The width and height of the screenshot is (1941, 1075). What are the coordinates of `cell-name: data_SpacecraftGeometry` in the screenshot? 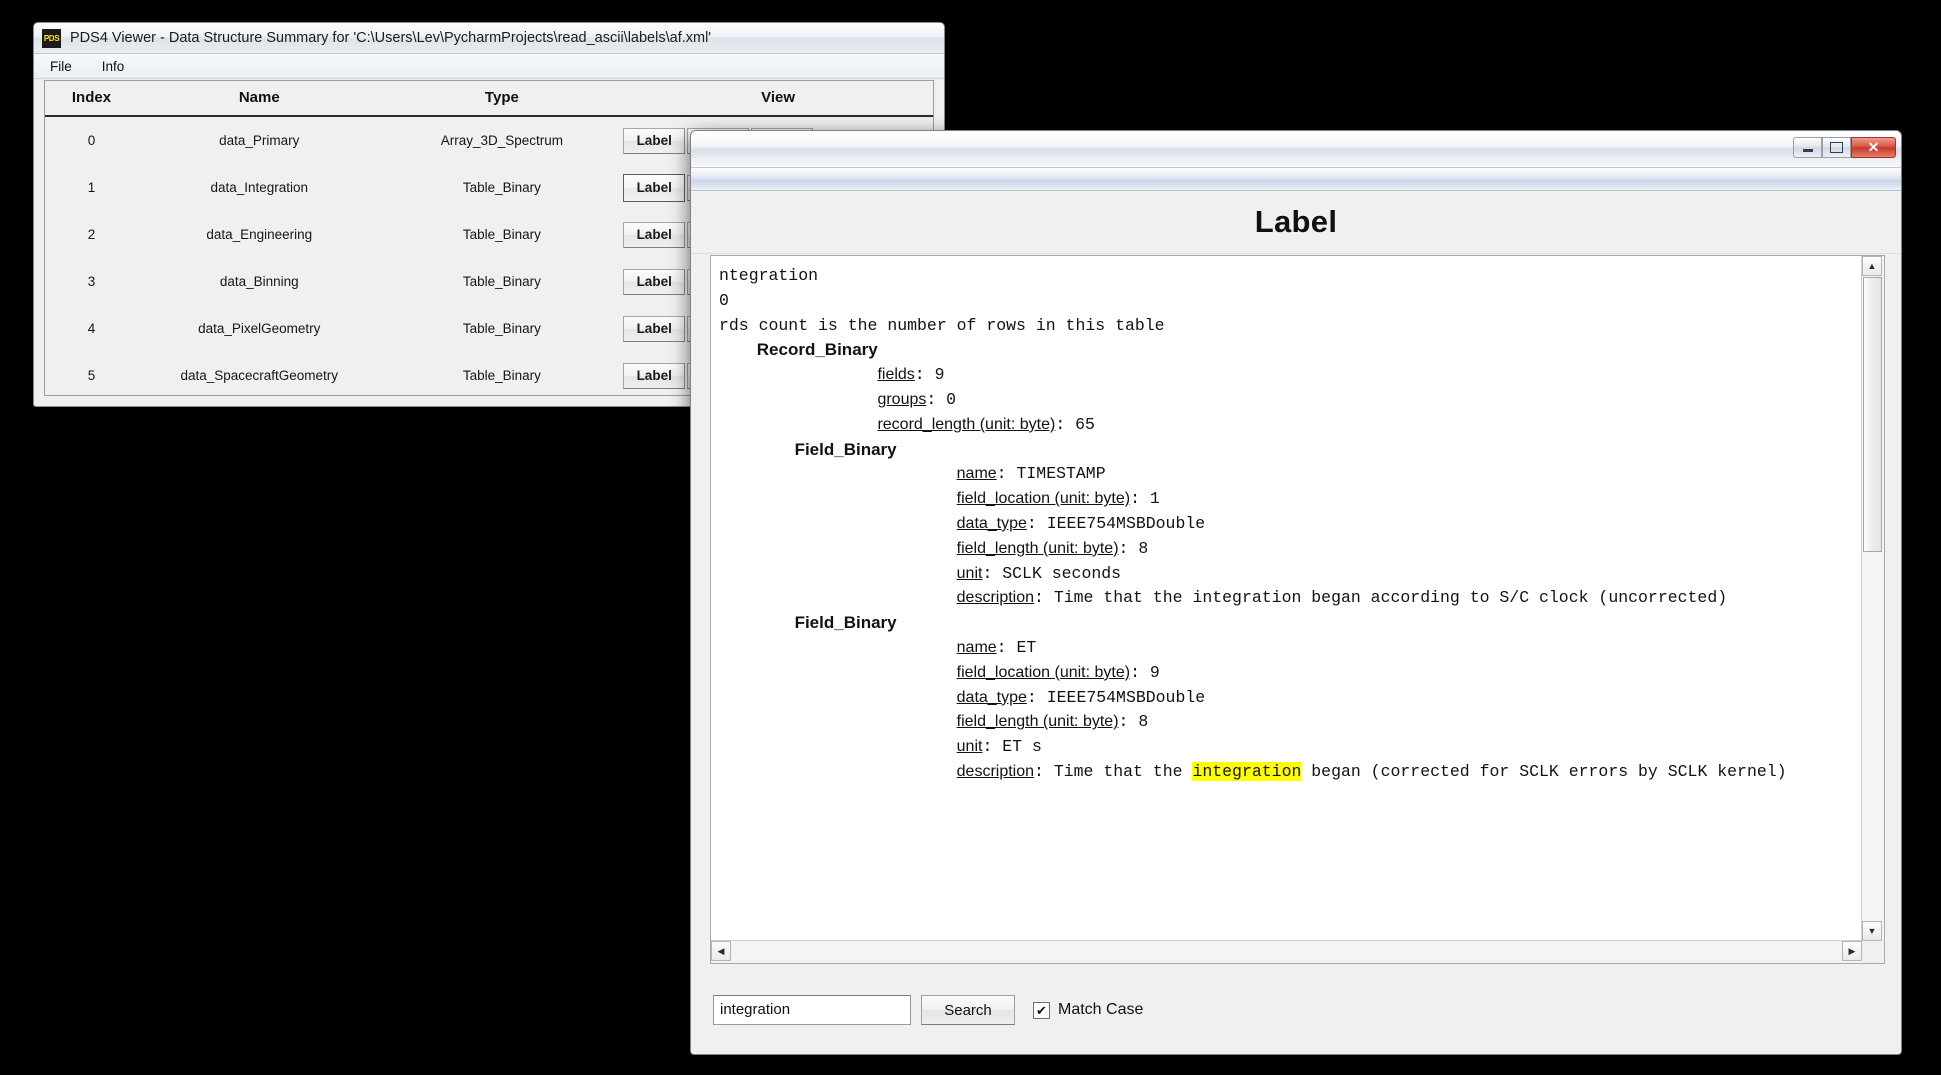 It's located at (259, 375).